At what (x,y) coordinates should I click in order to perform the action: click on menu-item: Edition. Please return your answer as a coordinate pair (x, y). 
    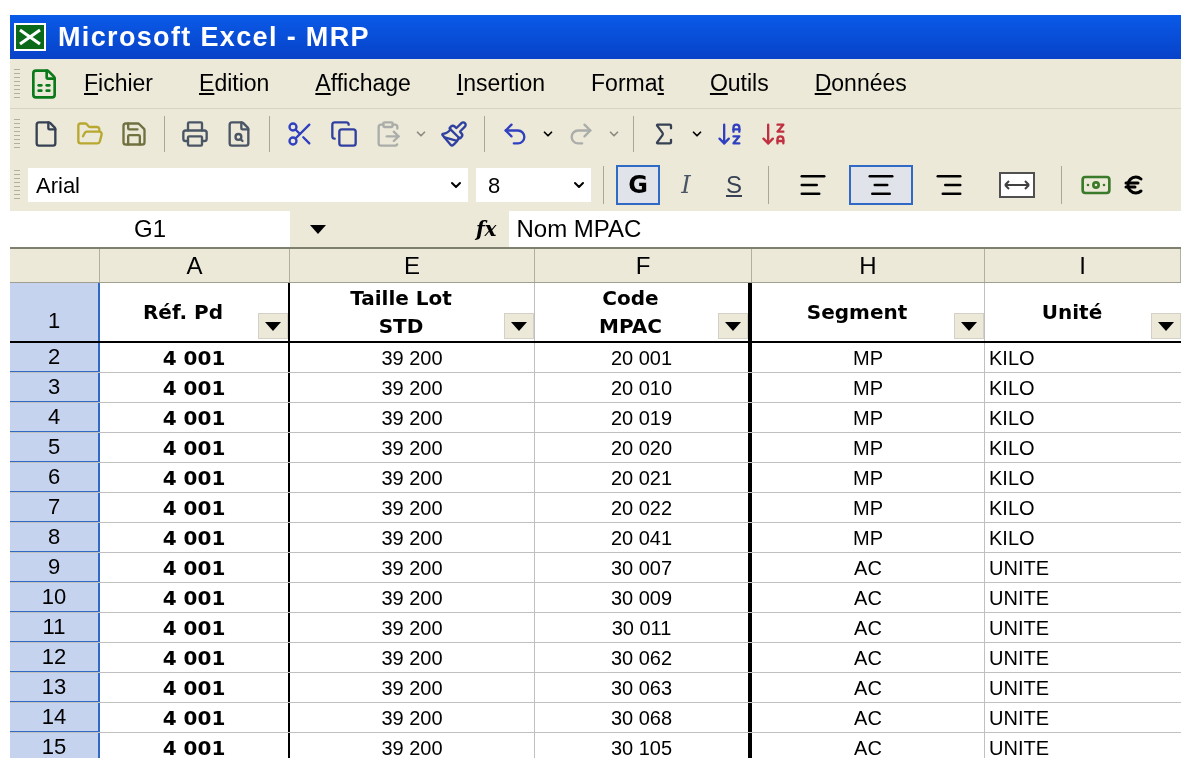
    Looking at the image, I should click on (234, 83).